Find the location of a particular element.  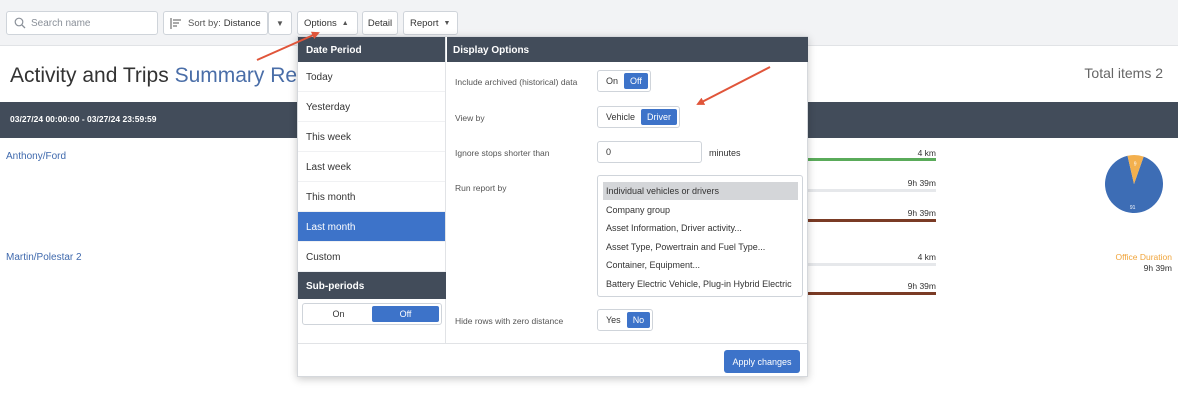

activity-pie-chart: 91 9 is located at coordinates (1134, 184).